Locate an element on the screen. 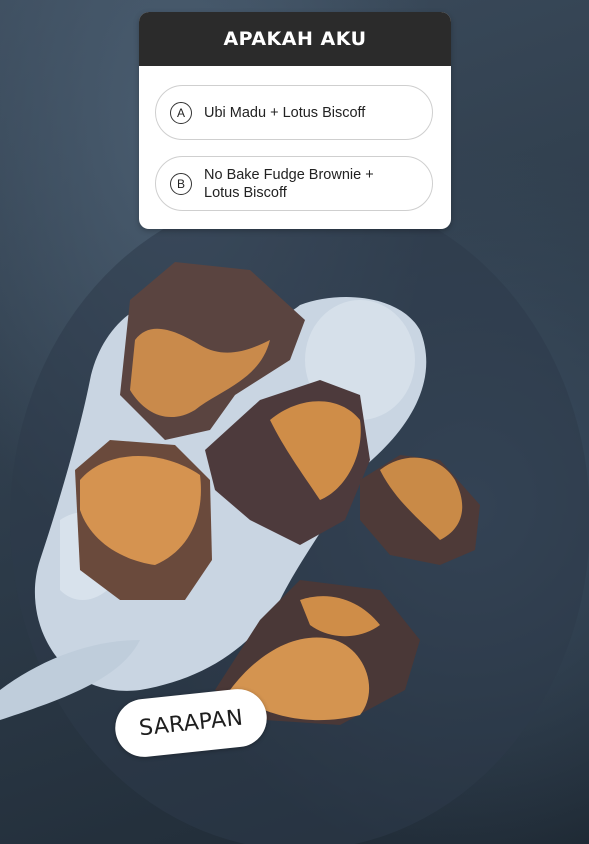  poll-option-a: A Ubi Madu + Lotus Biscoff is located at coordinates (294, 112).